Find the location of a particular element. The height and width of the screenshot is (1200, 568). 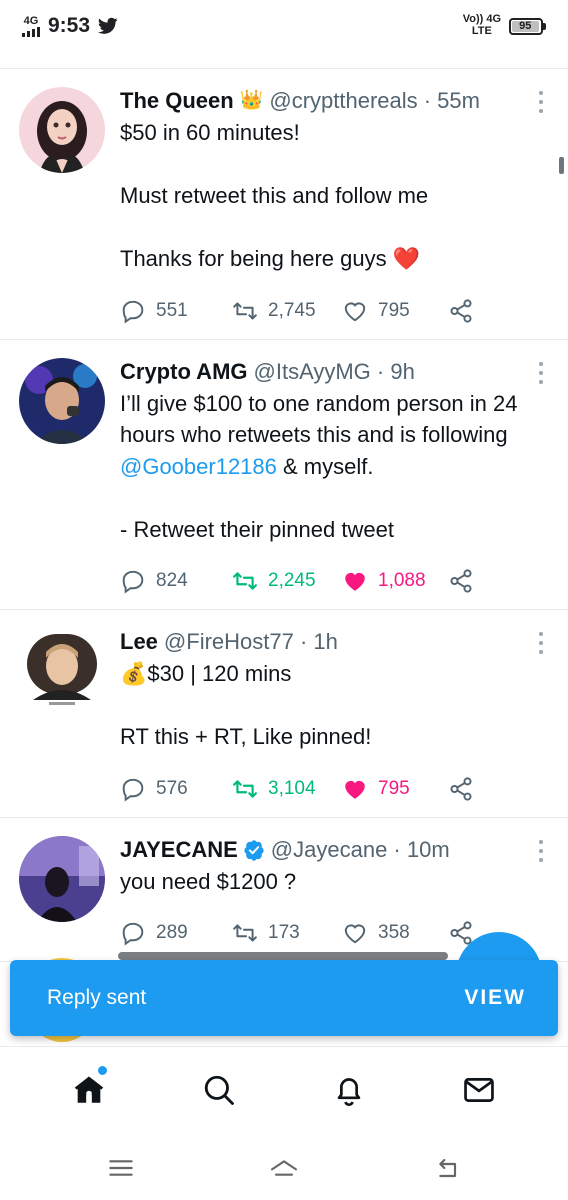

mail-icon is located at coordinates (479, 1090).